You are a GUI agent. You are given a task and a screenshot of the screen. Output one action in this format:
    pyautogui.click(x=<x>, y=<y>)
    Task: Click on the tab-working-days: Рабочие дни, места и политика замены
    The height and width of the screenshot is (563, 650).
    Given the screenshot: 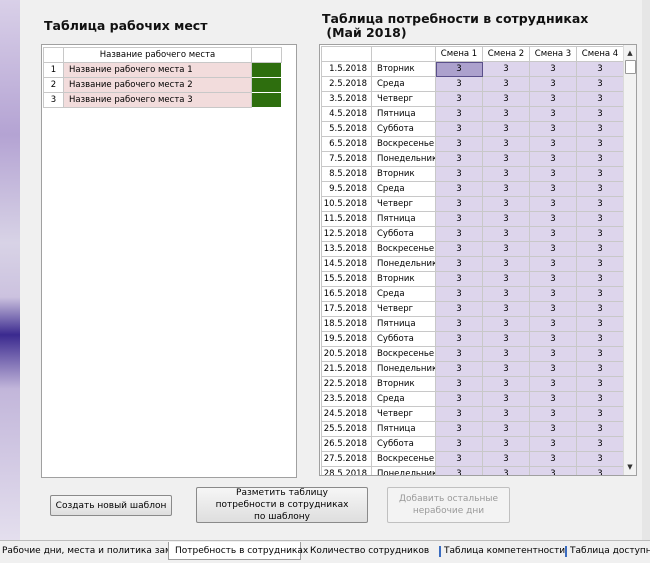 What is the action you would take?
    pyautogui.click(x=95, y=551)
    